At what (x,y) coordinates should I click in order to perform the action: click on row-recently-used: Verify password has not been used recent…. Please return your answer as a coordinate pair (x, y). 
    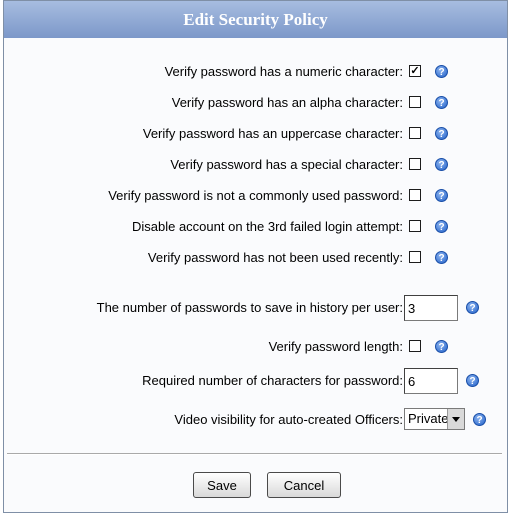
    Looking at the image, I should click on (255, 258).